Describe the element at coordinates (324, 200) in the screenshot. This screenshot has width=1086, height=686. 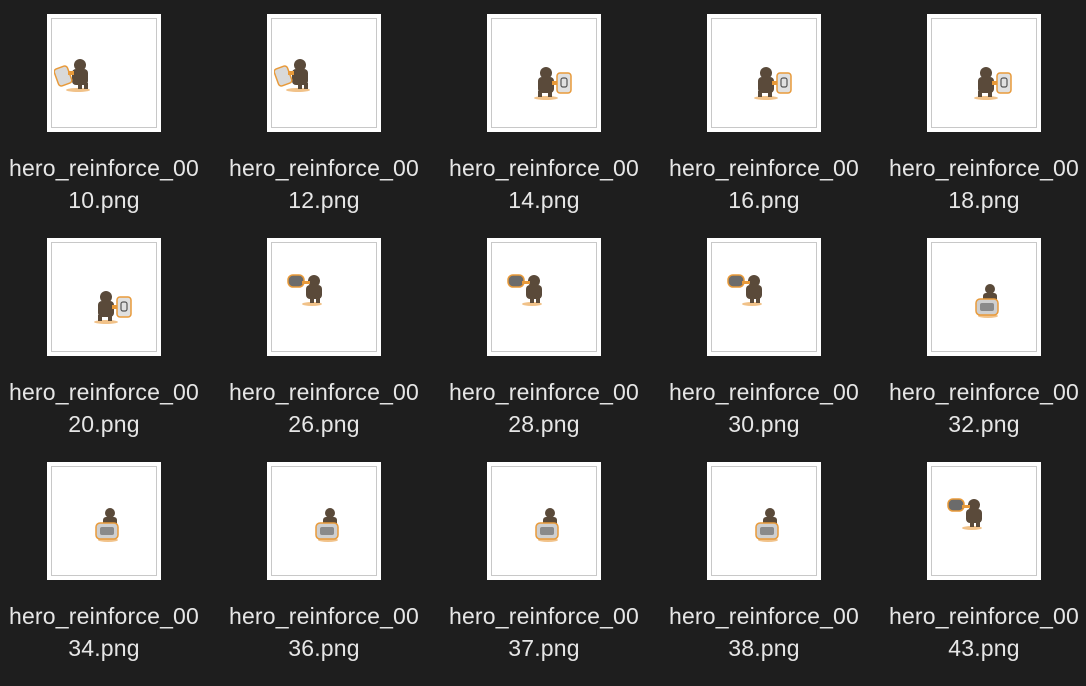
I see `file-name-line-2: 12.png` at that location.